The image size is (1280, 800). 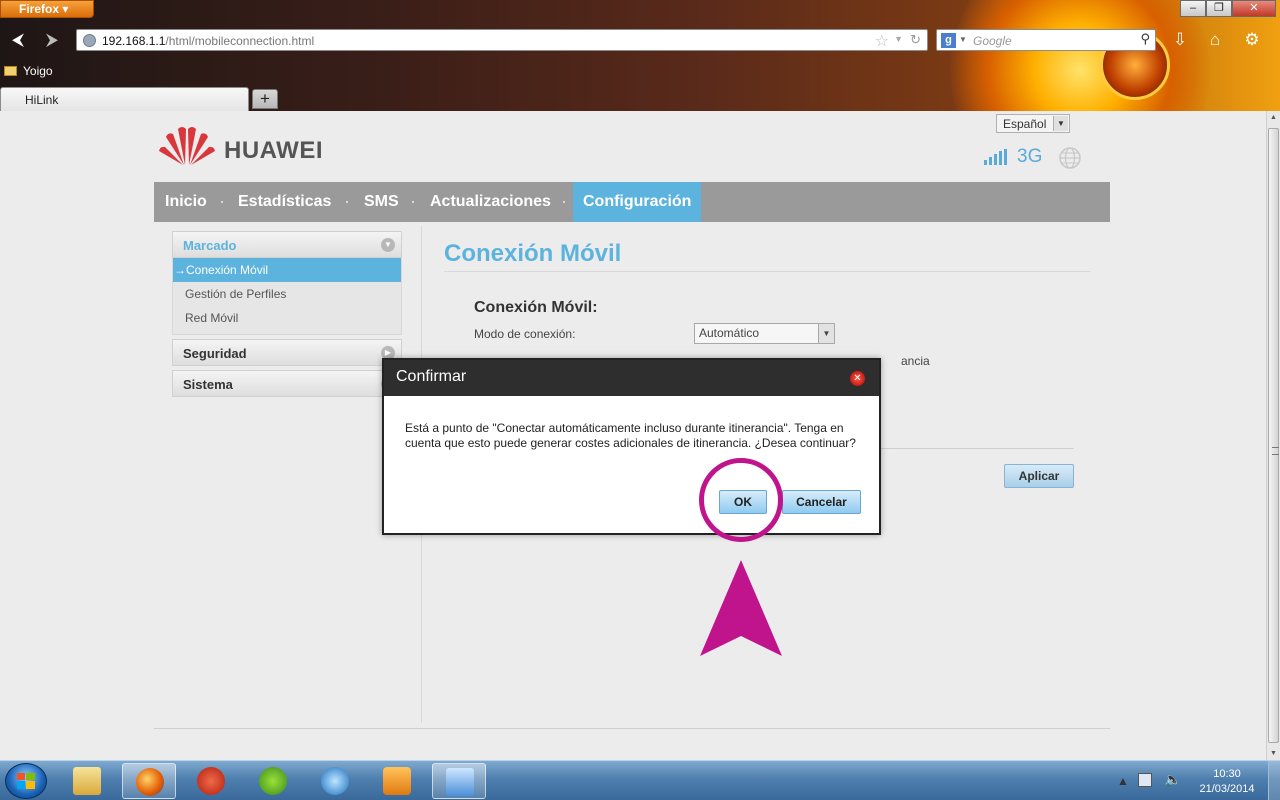 I want to click on nav-item-actualizaciones: Actualizaciones, so click(x=490, y=202).